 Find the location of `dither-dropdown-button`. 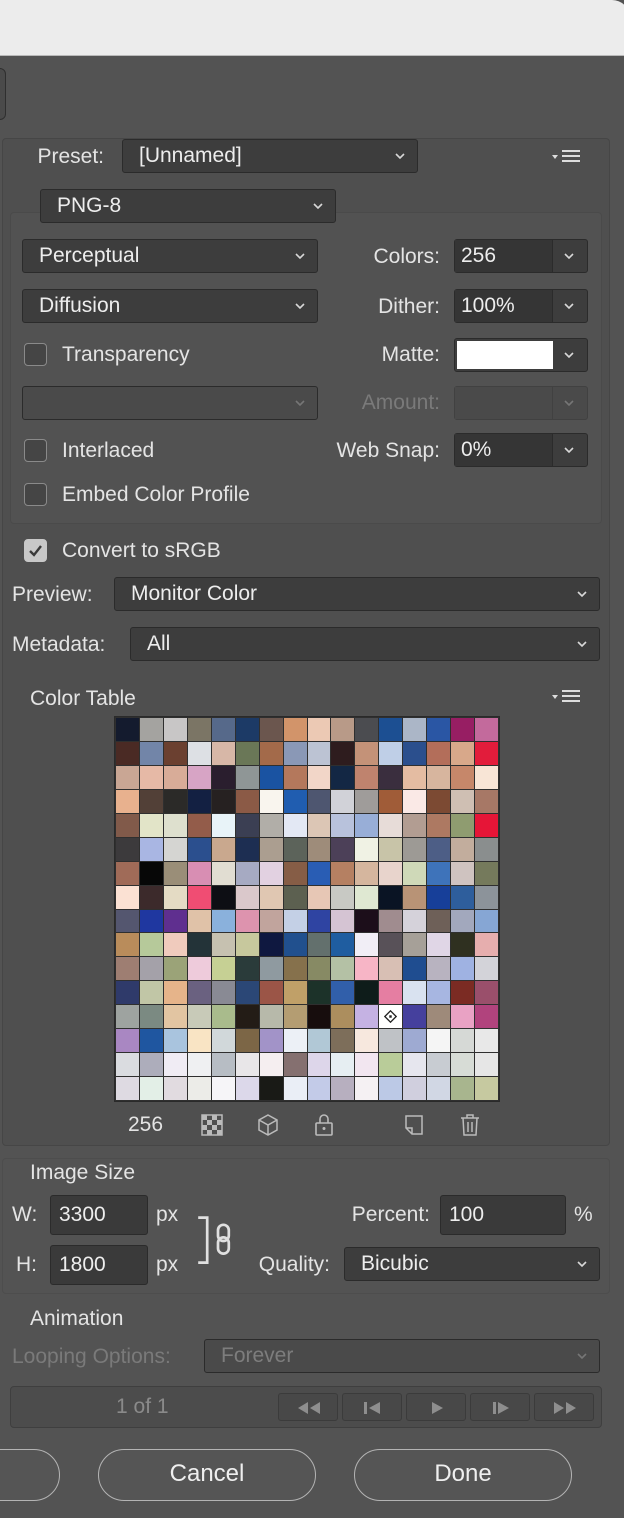

dither-dropdown-button is located at coordinates (569, 306).